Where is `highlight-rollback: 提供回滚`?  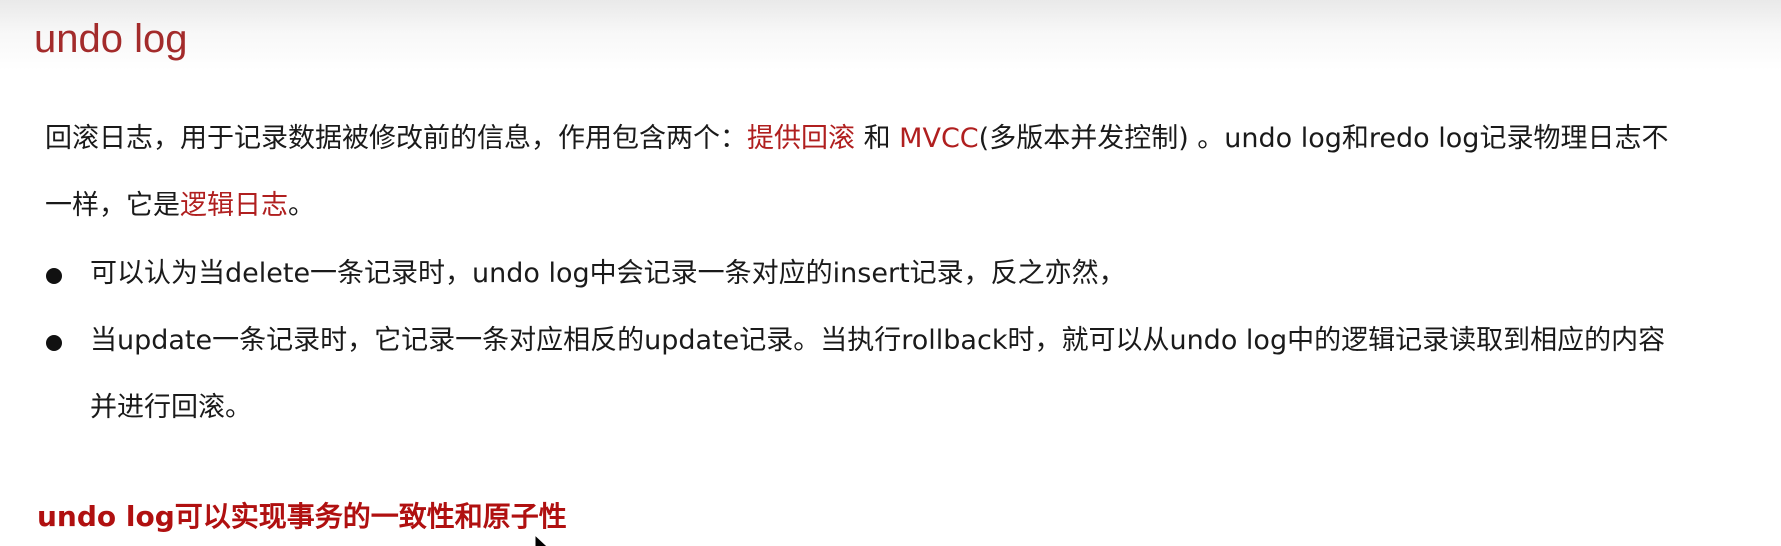
highlight-rollback: 提供回滚 is located at coordinates (801, 138).